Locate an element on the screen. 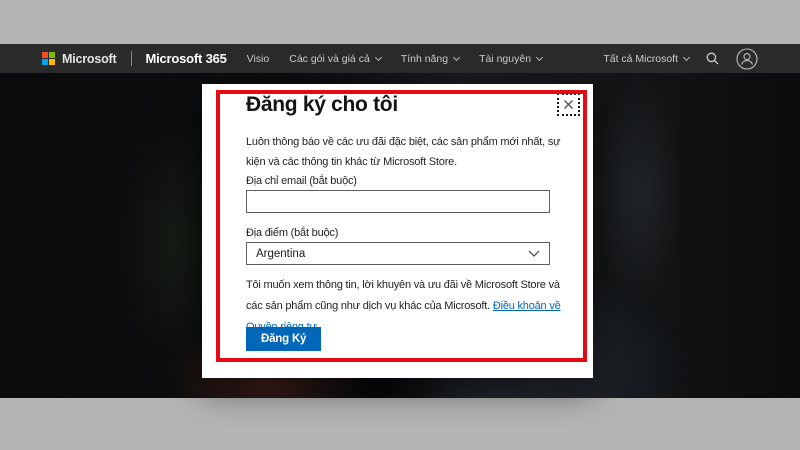 The width and height of the screenshot is (800, 450). search-icon is located at coordinates (712, 58).